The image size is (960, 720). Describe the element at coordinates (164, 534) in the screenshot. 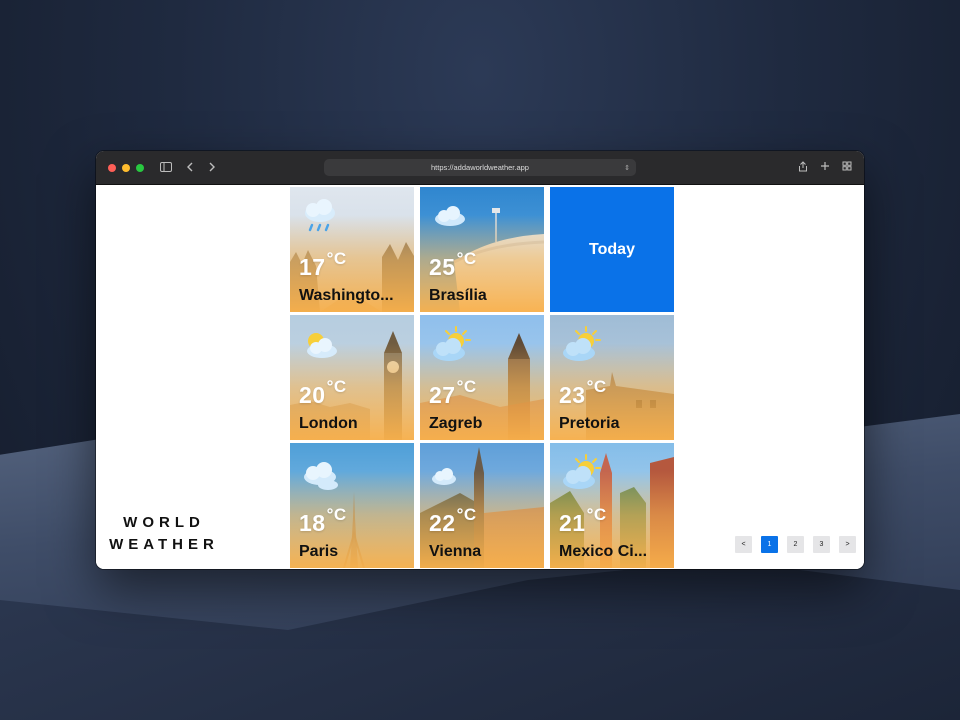

I see `app-logo: WORLD WEATHER` at that location.